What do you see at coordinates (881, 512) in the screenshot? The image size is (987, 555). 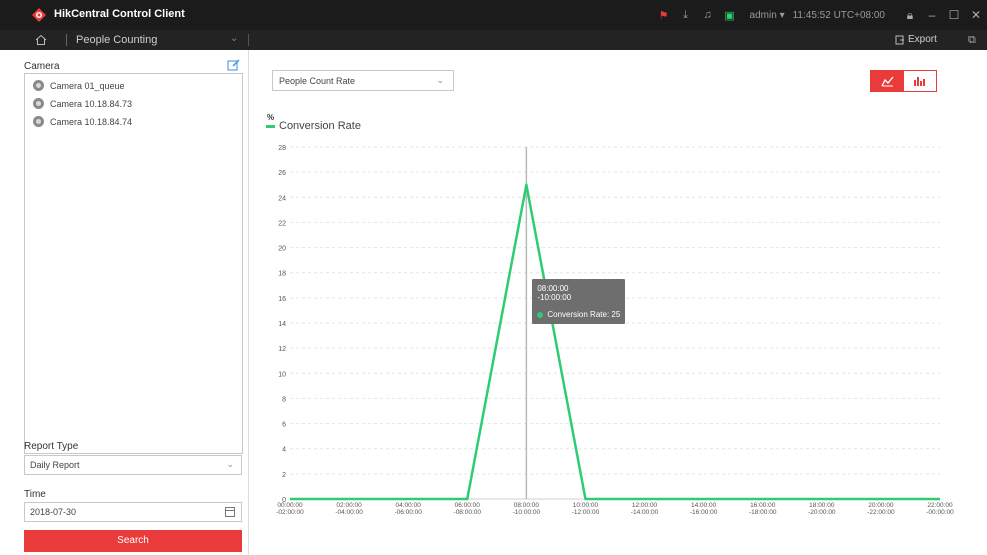 I see `x-tick-label: -22:00:00` at bounding box center [881, 512].